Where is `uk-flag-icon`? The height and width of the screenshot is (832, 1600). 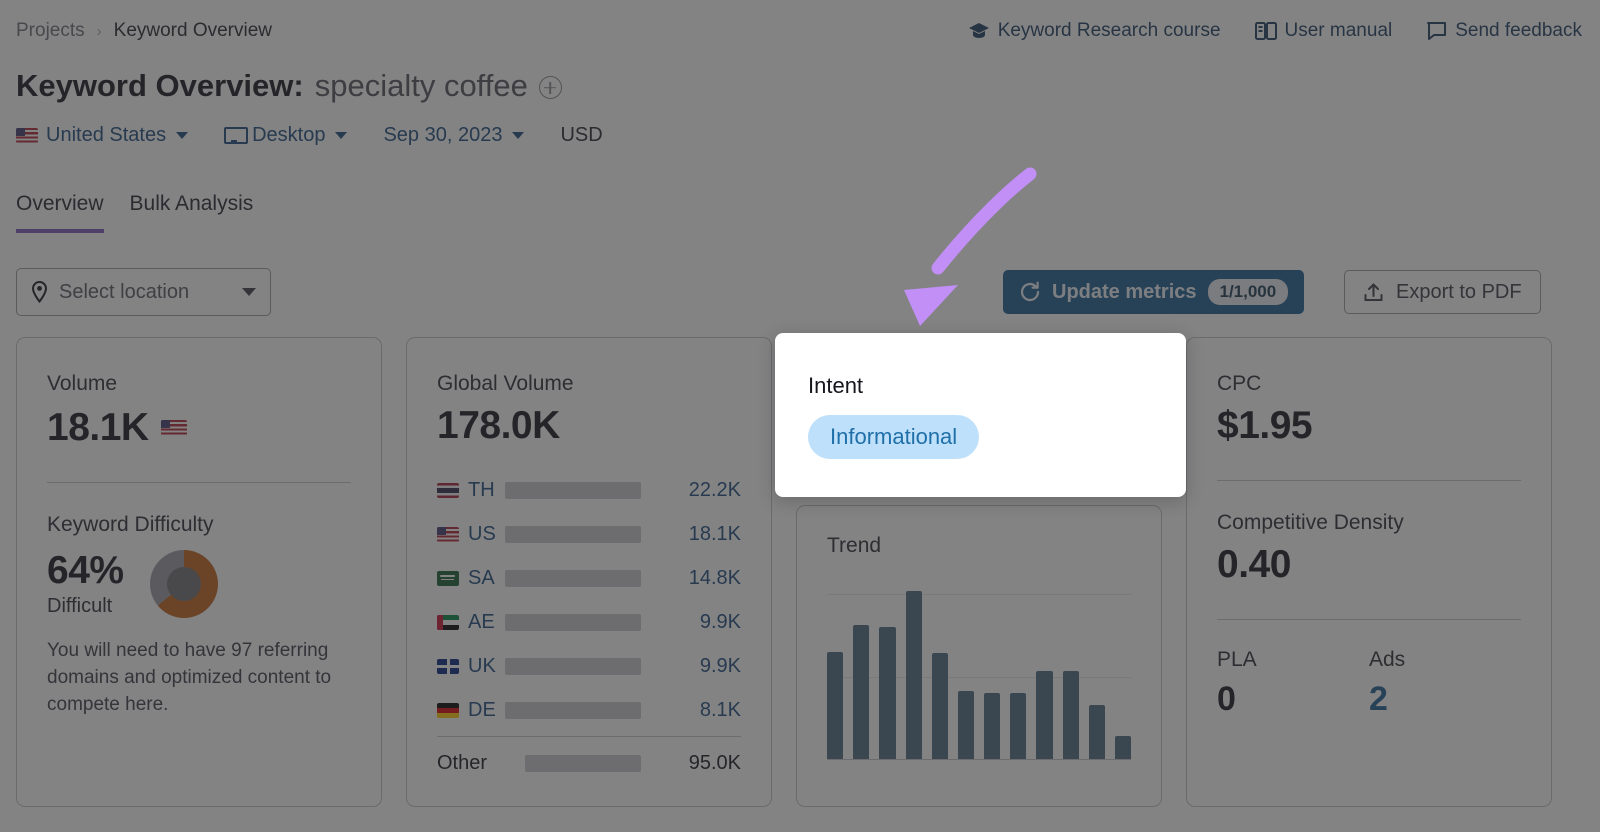 uk-flag-icon is located at coordinates (448, 666).